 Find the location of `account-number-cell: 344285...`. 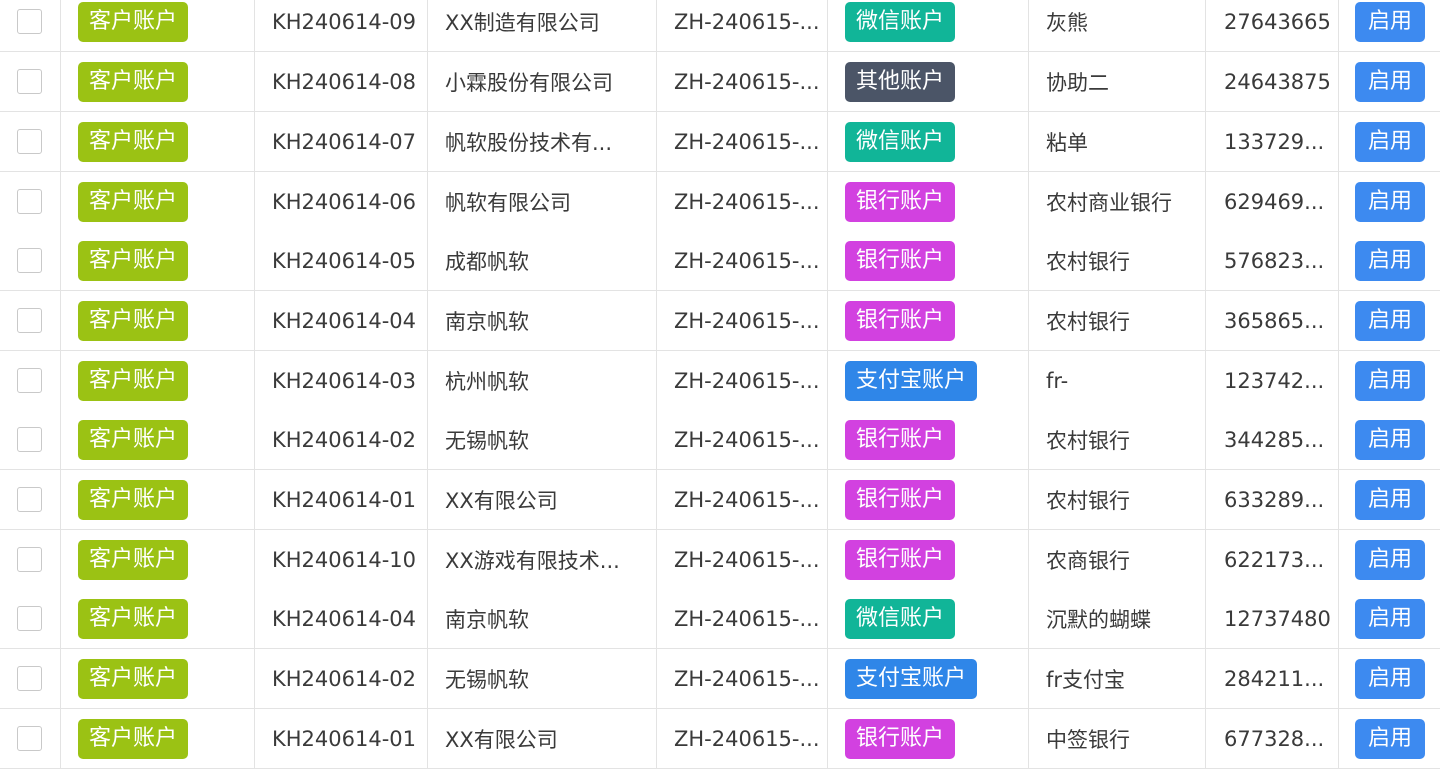

account-number-cell: 344285... is located at coordinates (1272, 439).